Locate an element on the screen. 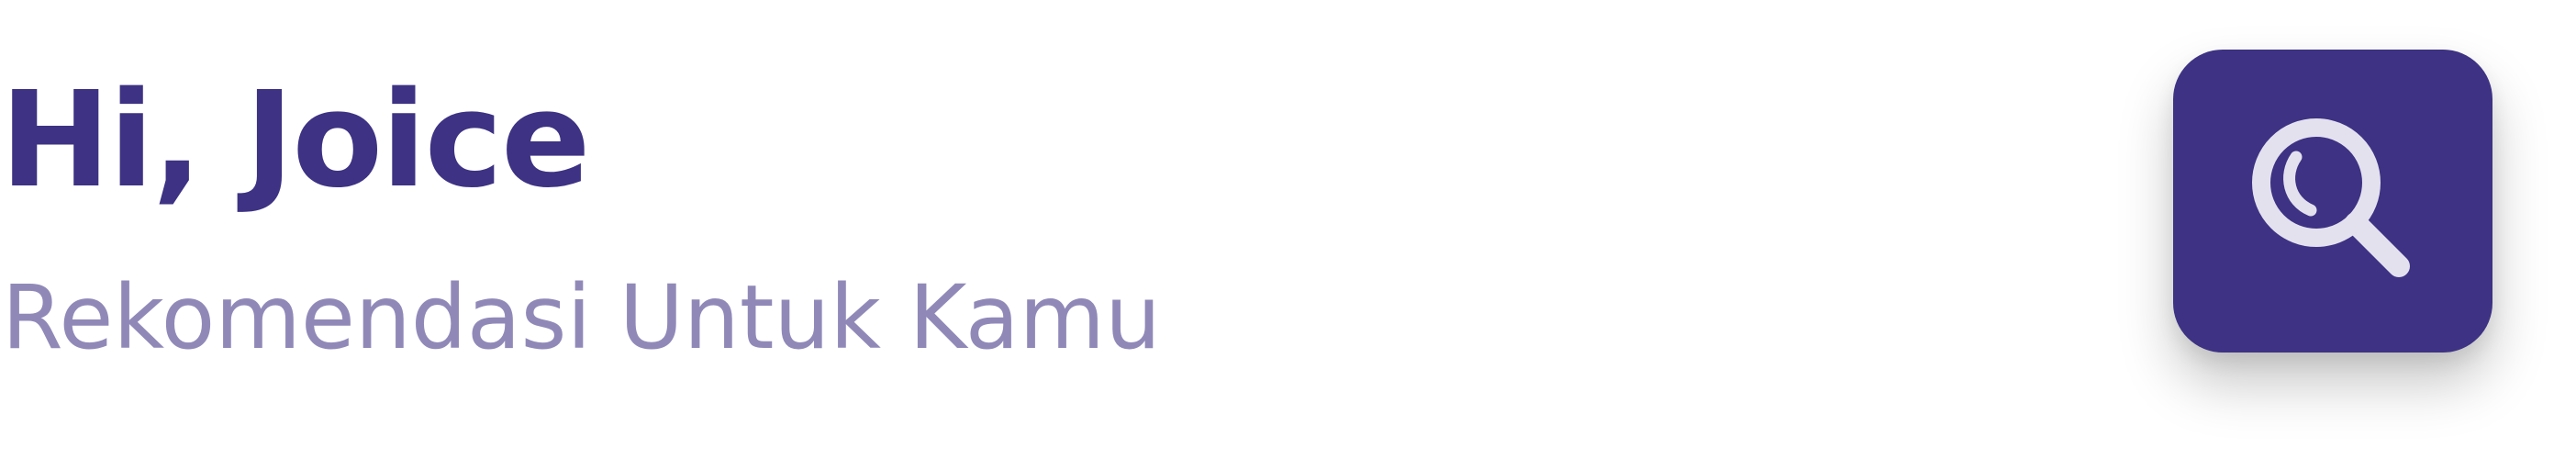 The image size is (2576, 470). recommendation-subtitle: Rekomendasi Untuk Kamu is located at coordinates (581, 317).